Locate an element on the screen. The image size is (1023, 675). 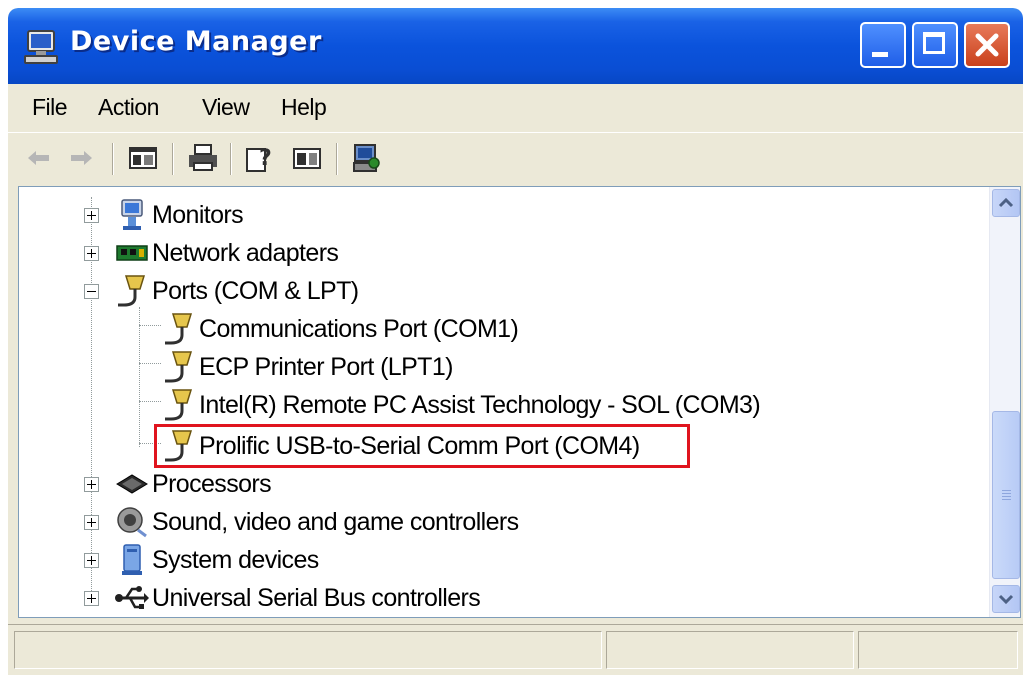
toolbar: ? is located at coordinates (515, 158).